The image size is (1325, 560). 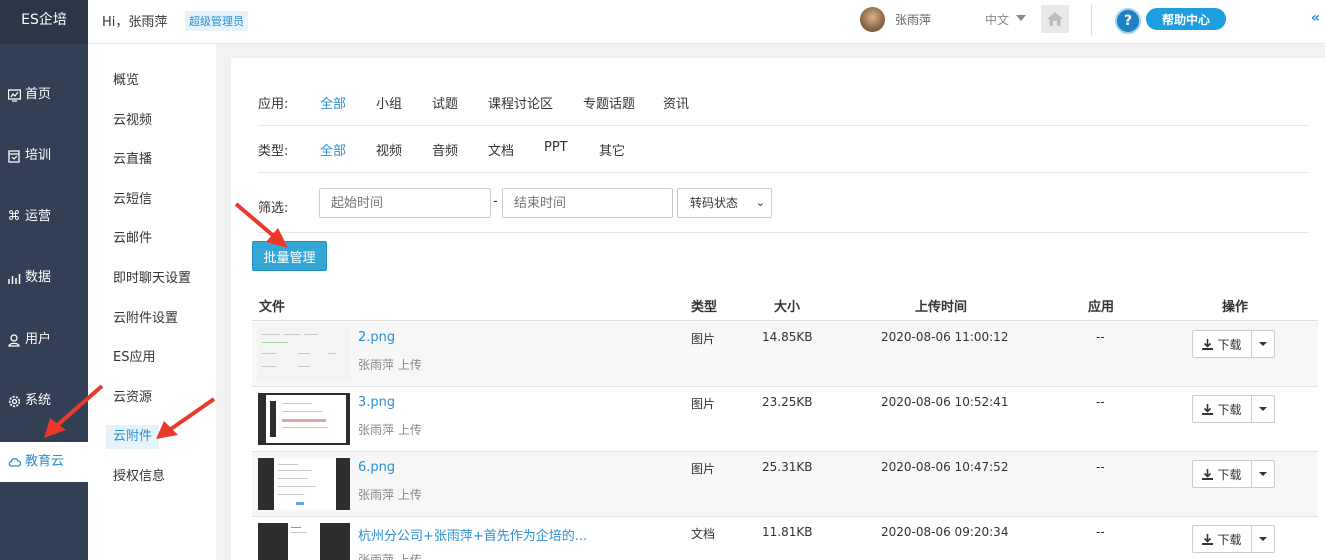 What do you see at coordinates (501, 149) in the screenshot?
I see `type-filter-document: 文档` at bounding box center [501, 149].